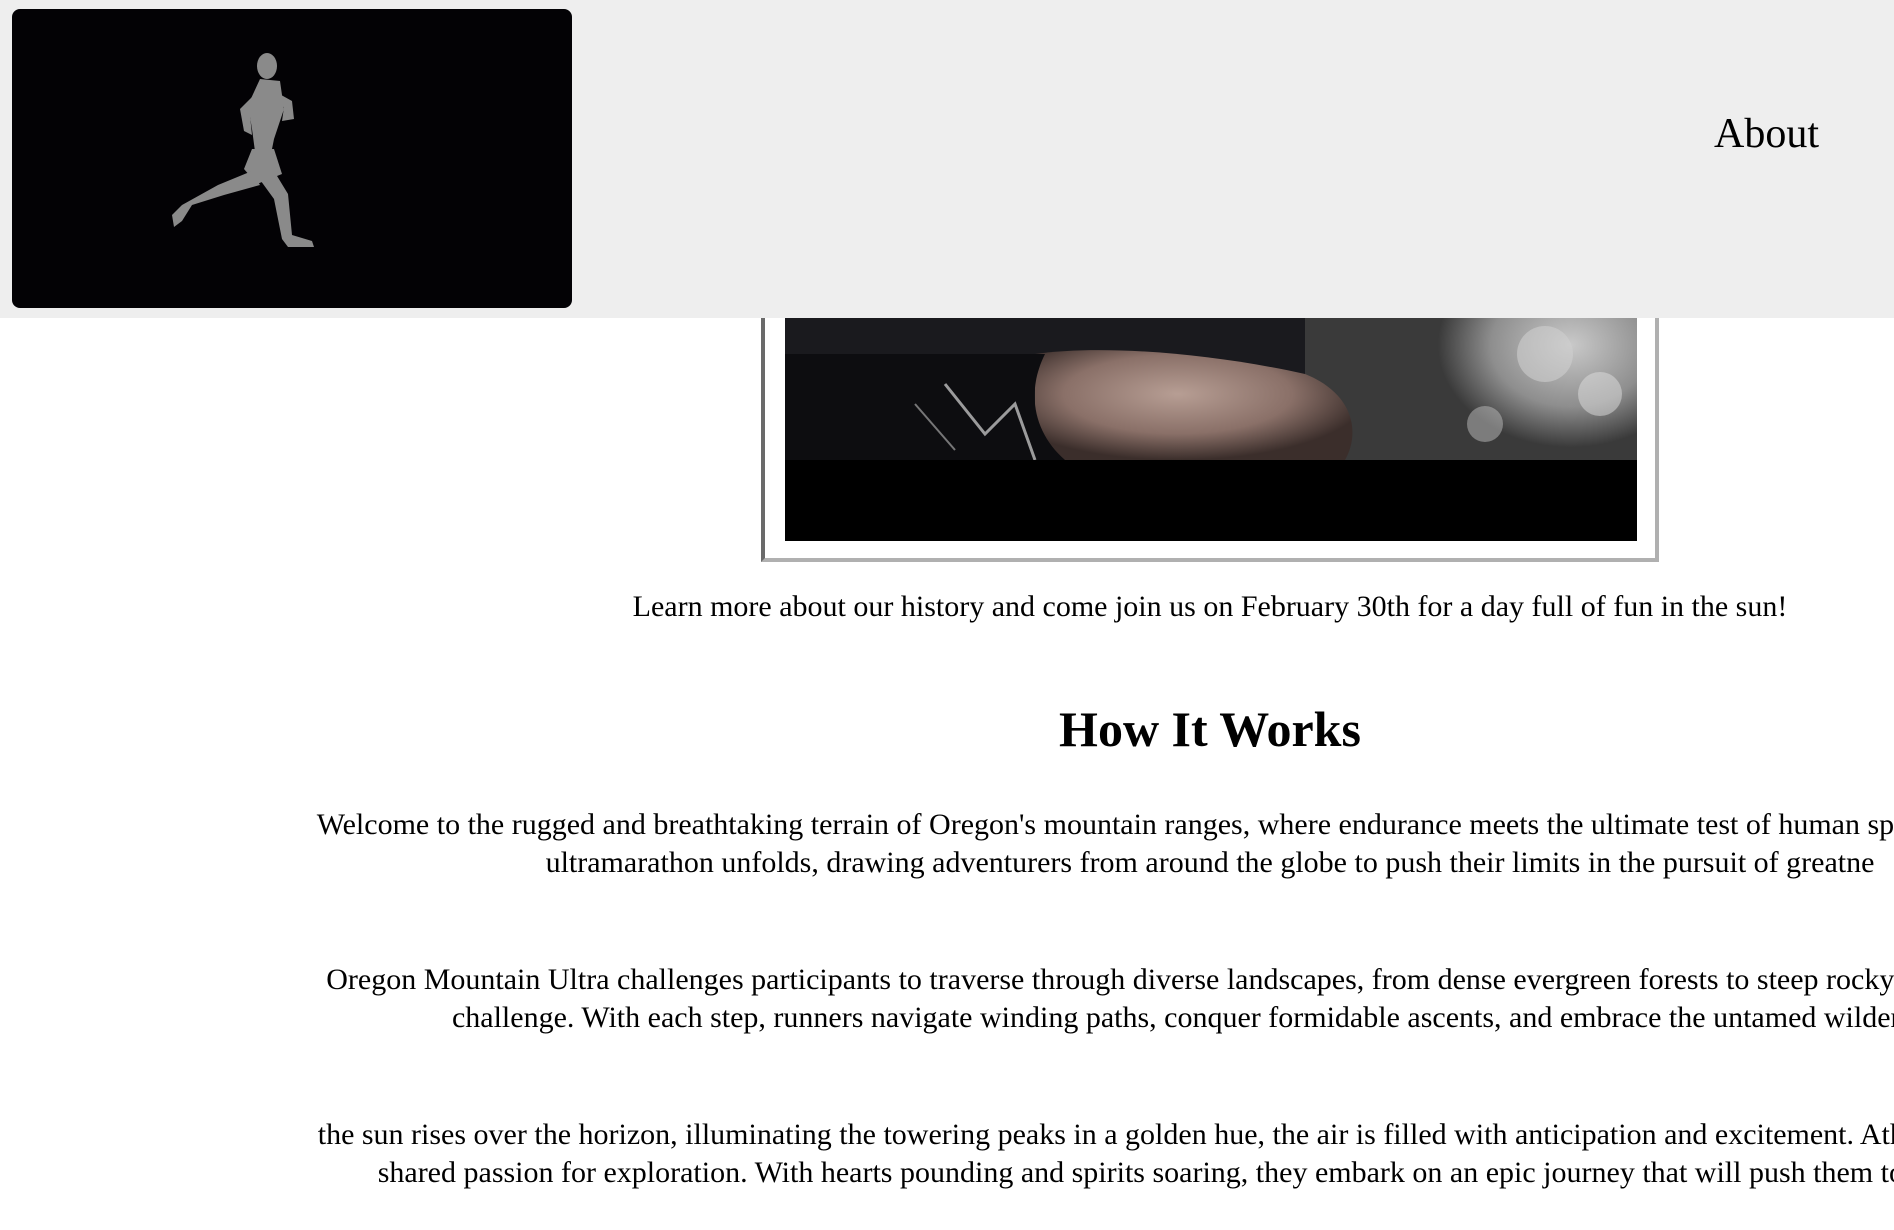  I want to click on site-logo, so click(292, 158).